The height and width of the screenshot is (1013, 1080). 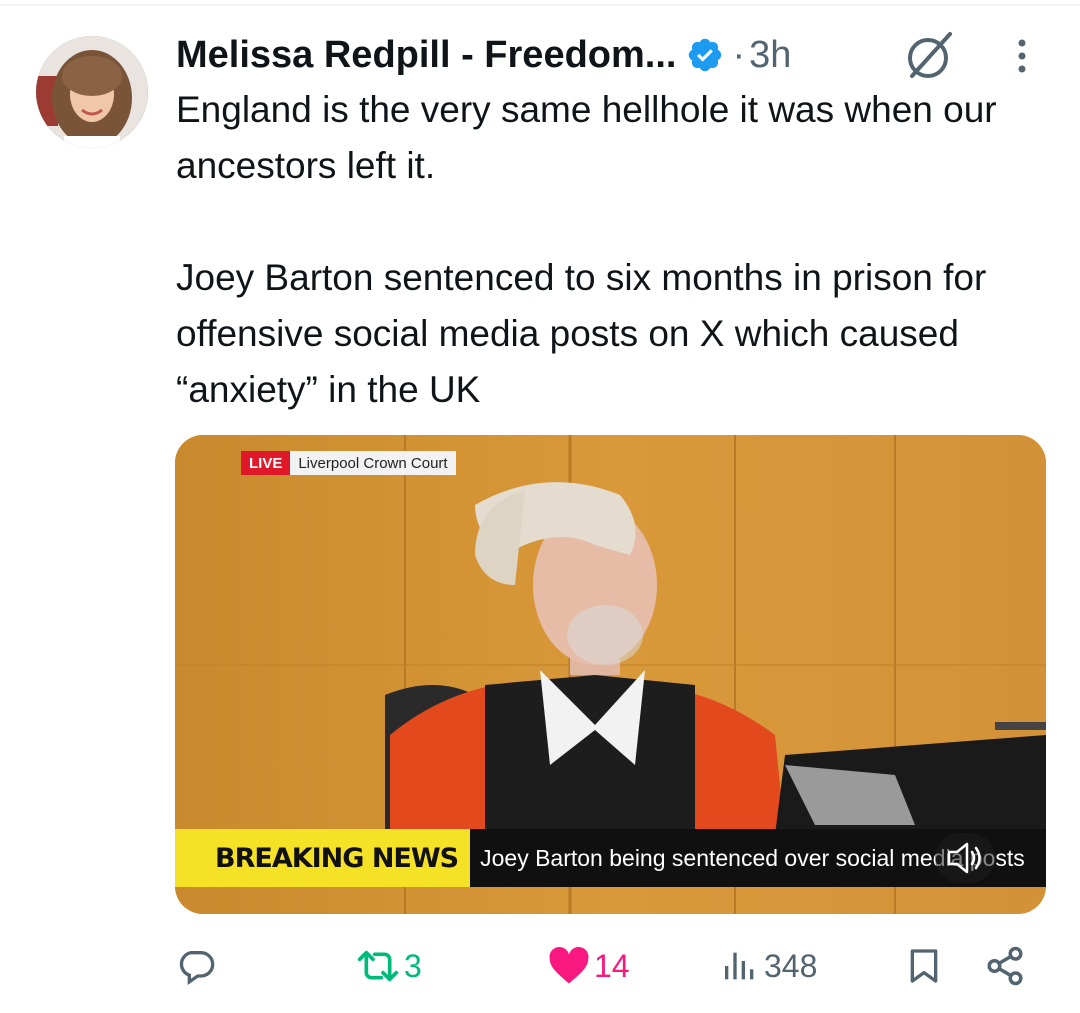 What do you see at coordinates (612, 965) in the screenshot?
I see `like-count: 14` at bounding box center [612, 965].